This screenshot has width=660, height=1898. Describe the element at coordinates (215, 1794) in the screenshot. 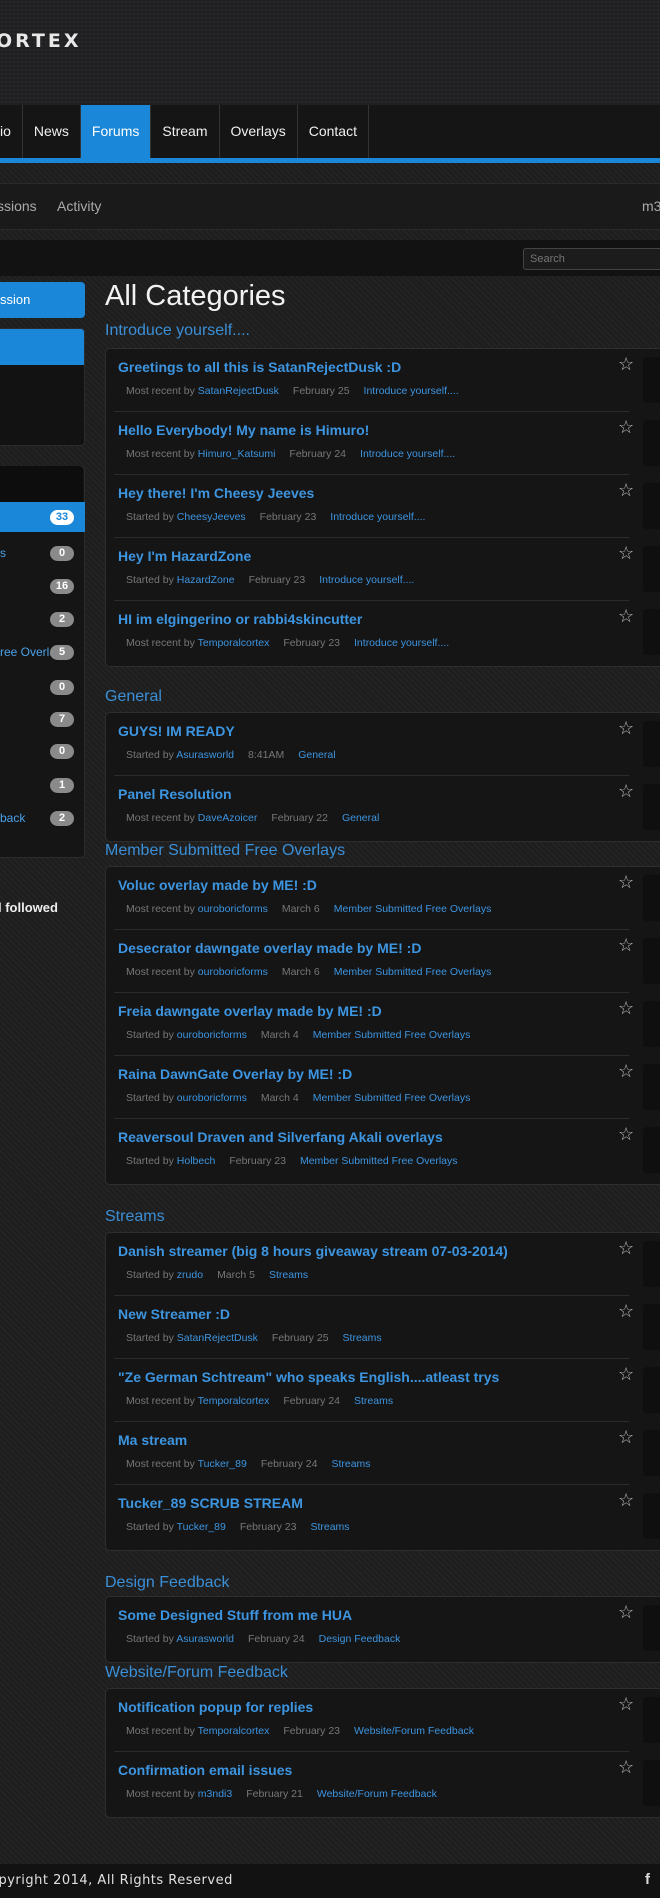

I see `meta-user-link: m3ndi3` at that location.